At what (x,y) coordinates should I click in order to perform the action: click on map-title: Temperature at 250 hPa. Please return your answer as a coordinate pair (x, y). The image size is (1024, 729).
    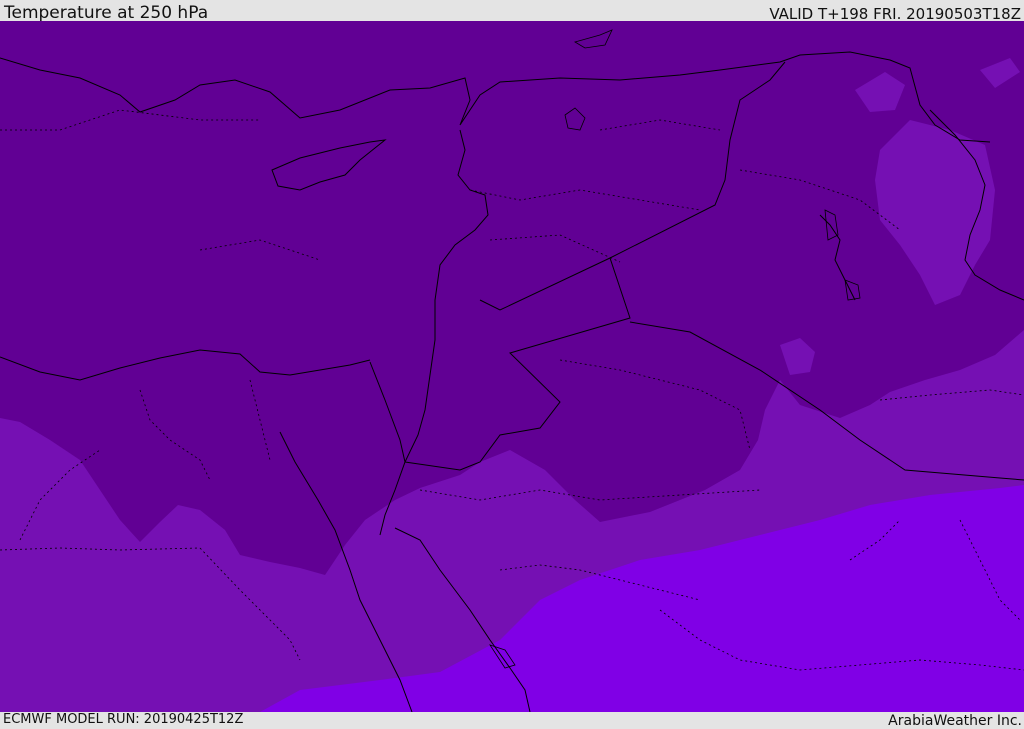
    Looking at the image, I should click on (106, 13).